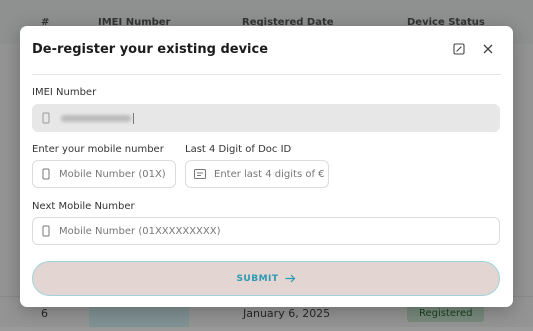 The height and width of the screenshot is (331, 533). What do you see at coordinates (133, 118) in the screenshot?
I see `text-caret` at bounding box center [133, 118].